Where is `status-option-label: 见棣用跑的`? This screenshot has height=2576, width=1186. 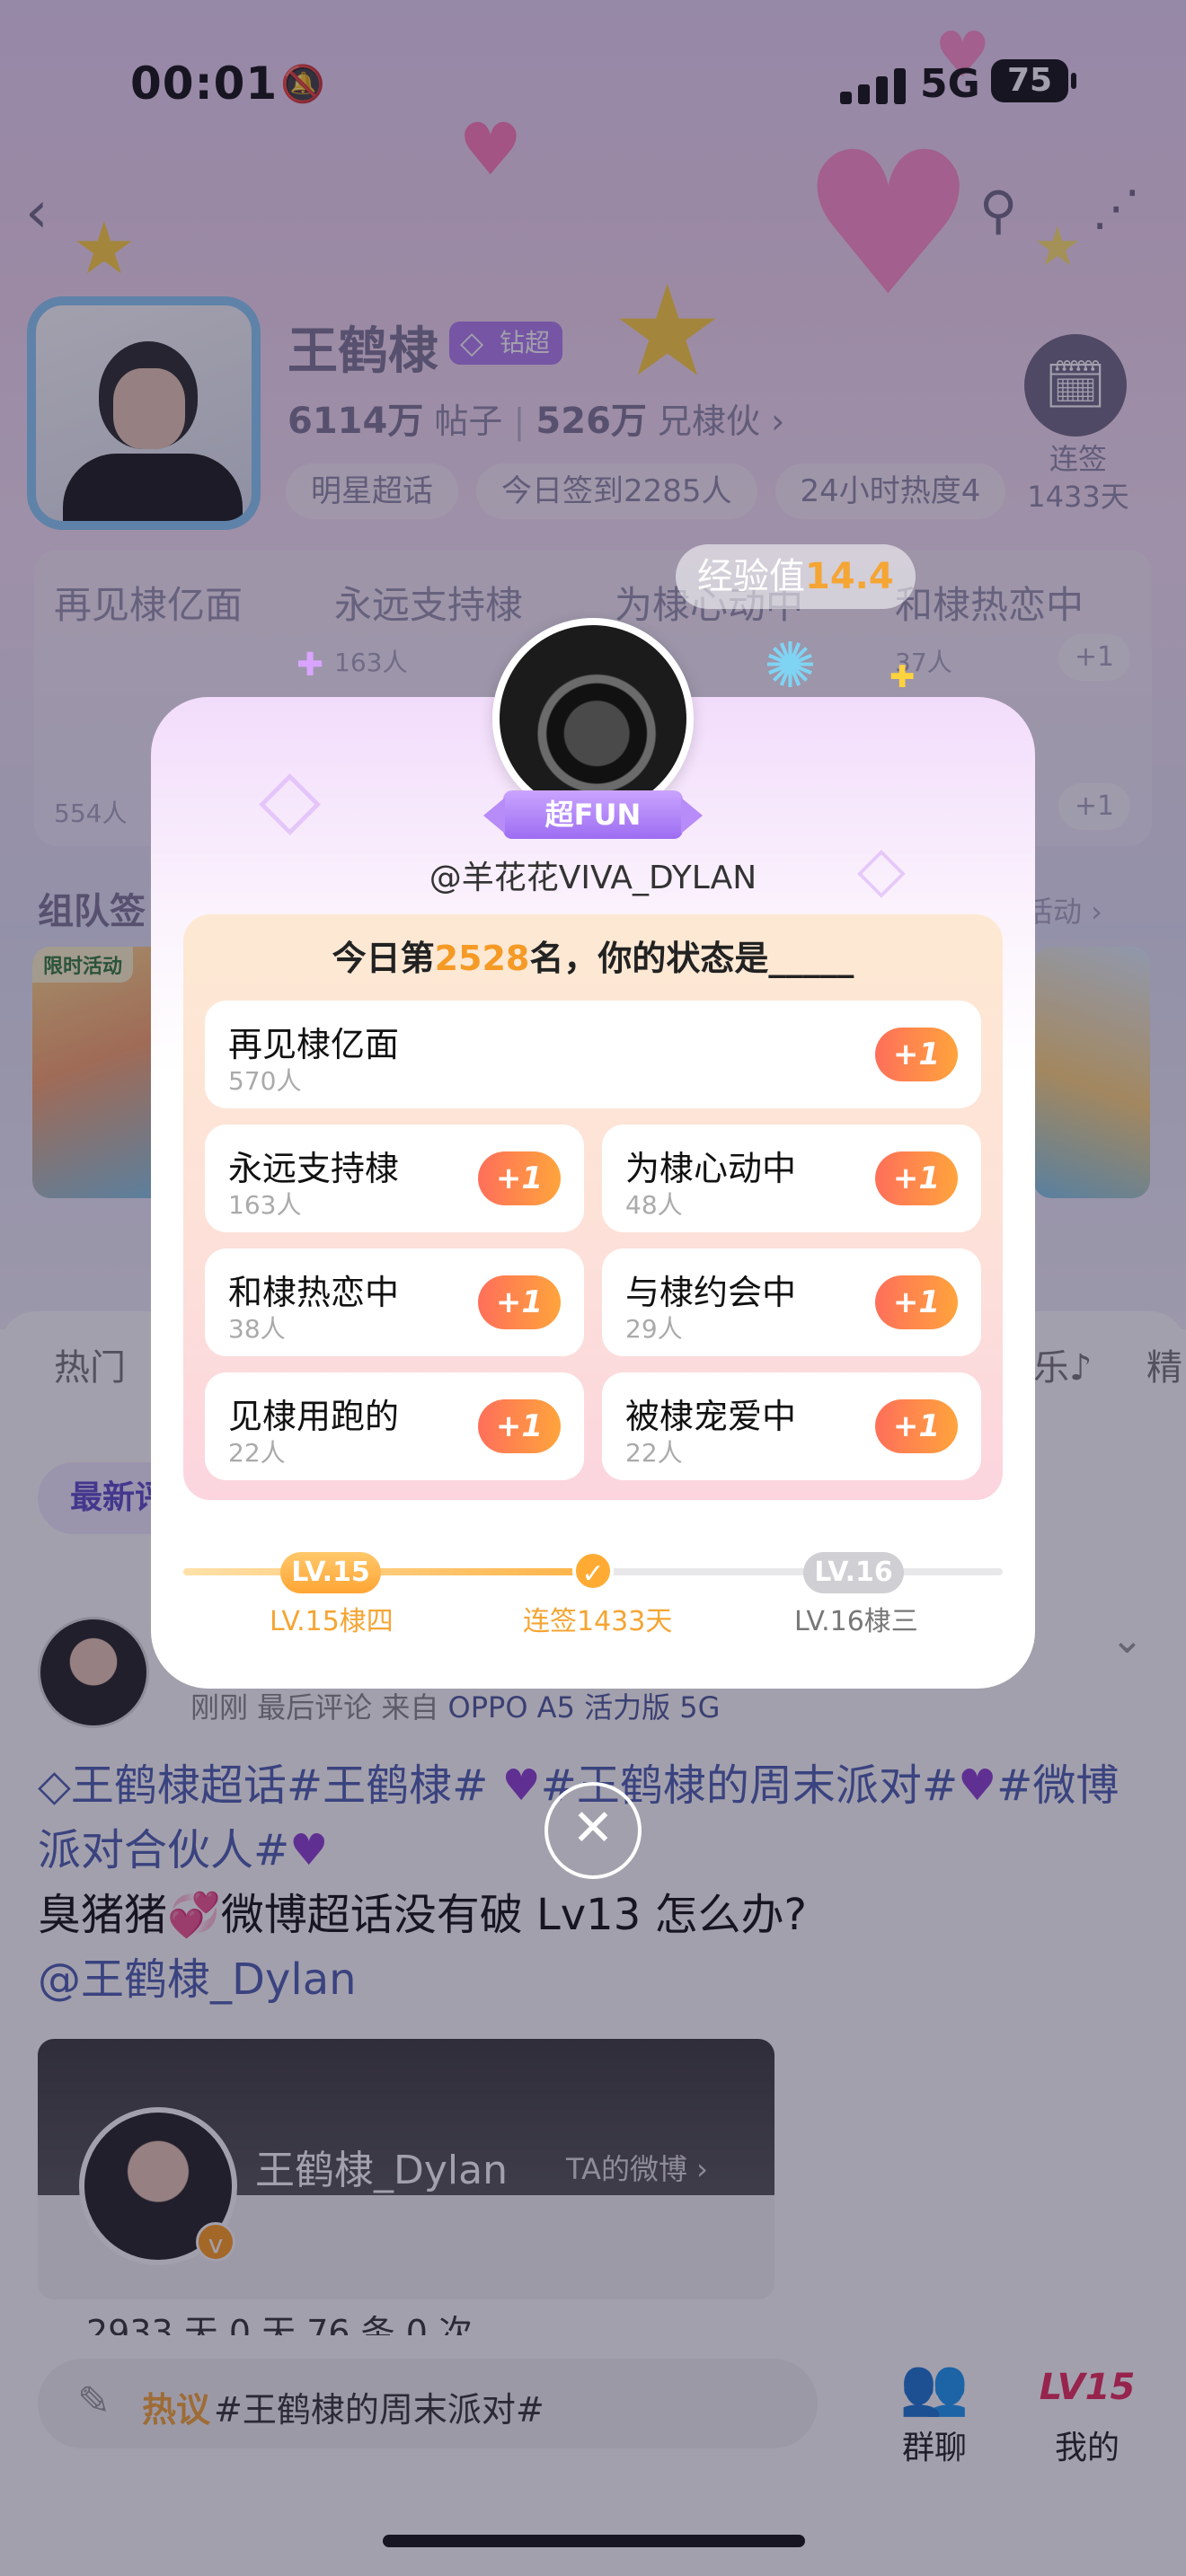 status-option-label: 见棣用跑的 is located at coordinates (314, 1416).